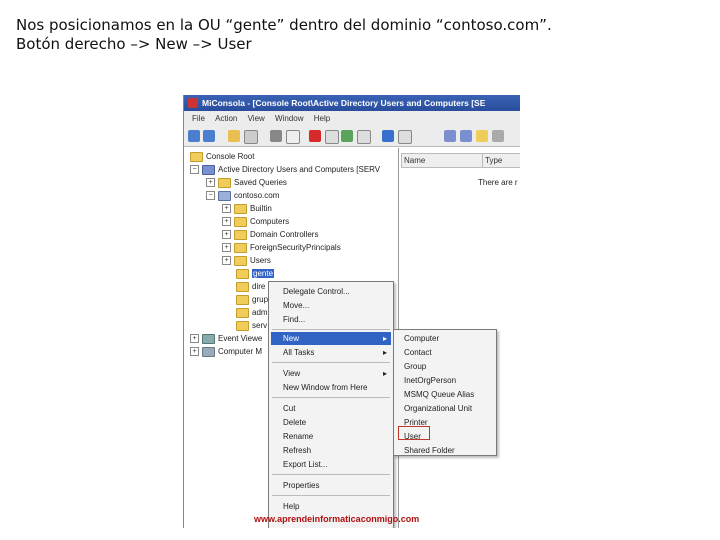 Image resolution: width=720 pixels, height=540 pixels. I want to click on toolbar, so click(352, 136).